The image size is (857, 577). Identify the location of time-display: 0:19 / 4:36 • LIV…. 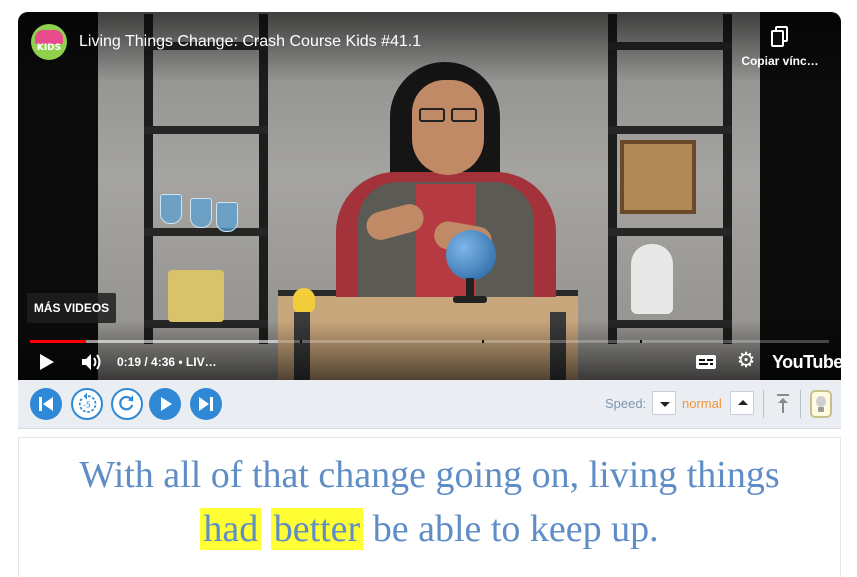
(167, 362).